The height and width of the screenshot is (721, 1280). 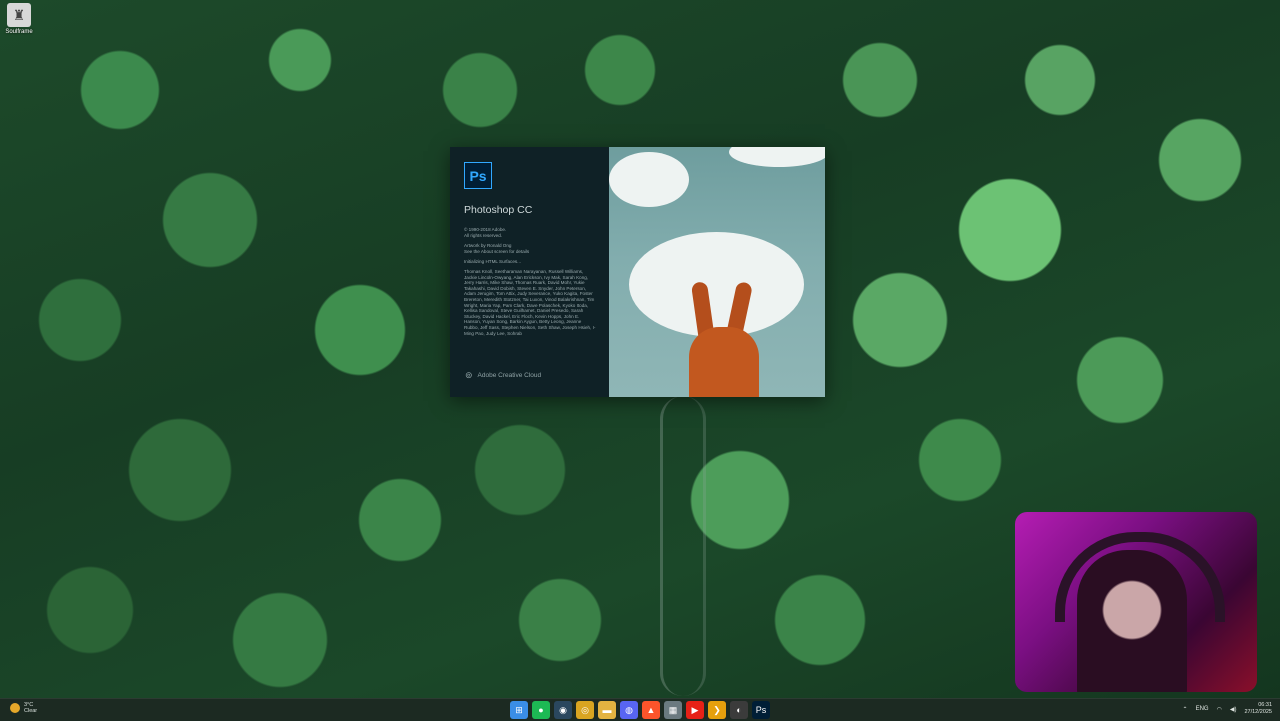 I want to click on product-name: Photoshop CC, so click(x=498, y=210).